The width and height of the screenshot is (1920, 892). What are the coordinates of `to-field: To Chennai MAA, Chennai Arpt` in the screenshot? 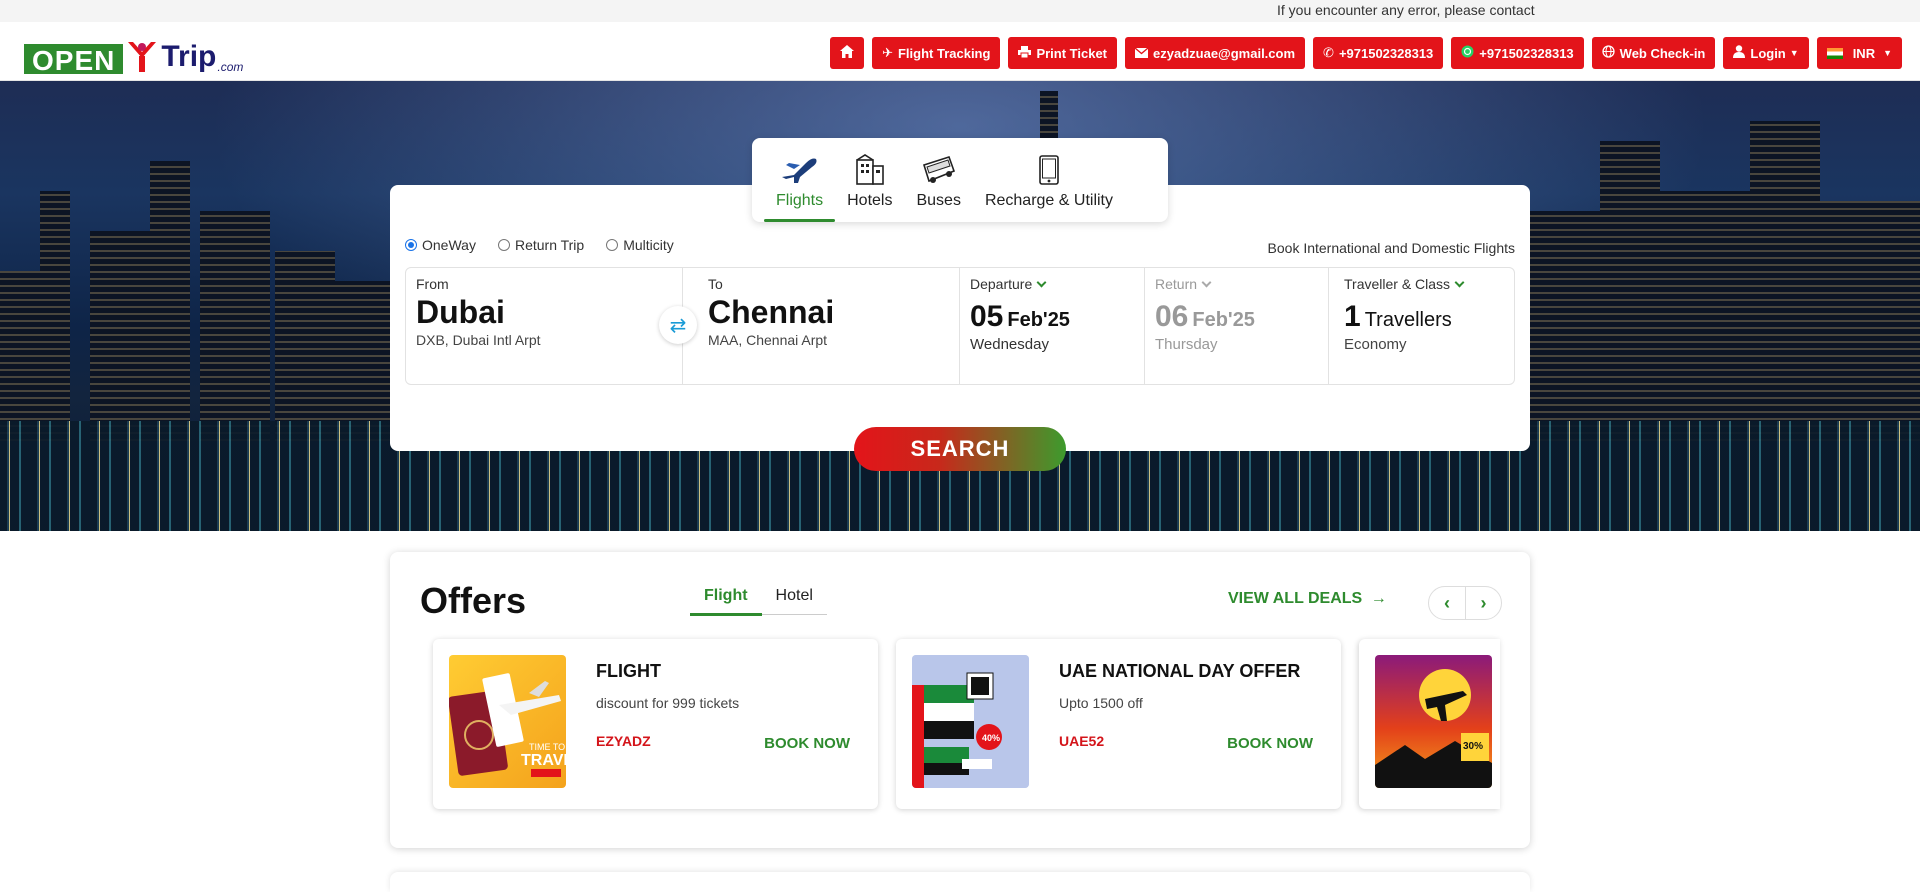 It's located at (821, 326).